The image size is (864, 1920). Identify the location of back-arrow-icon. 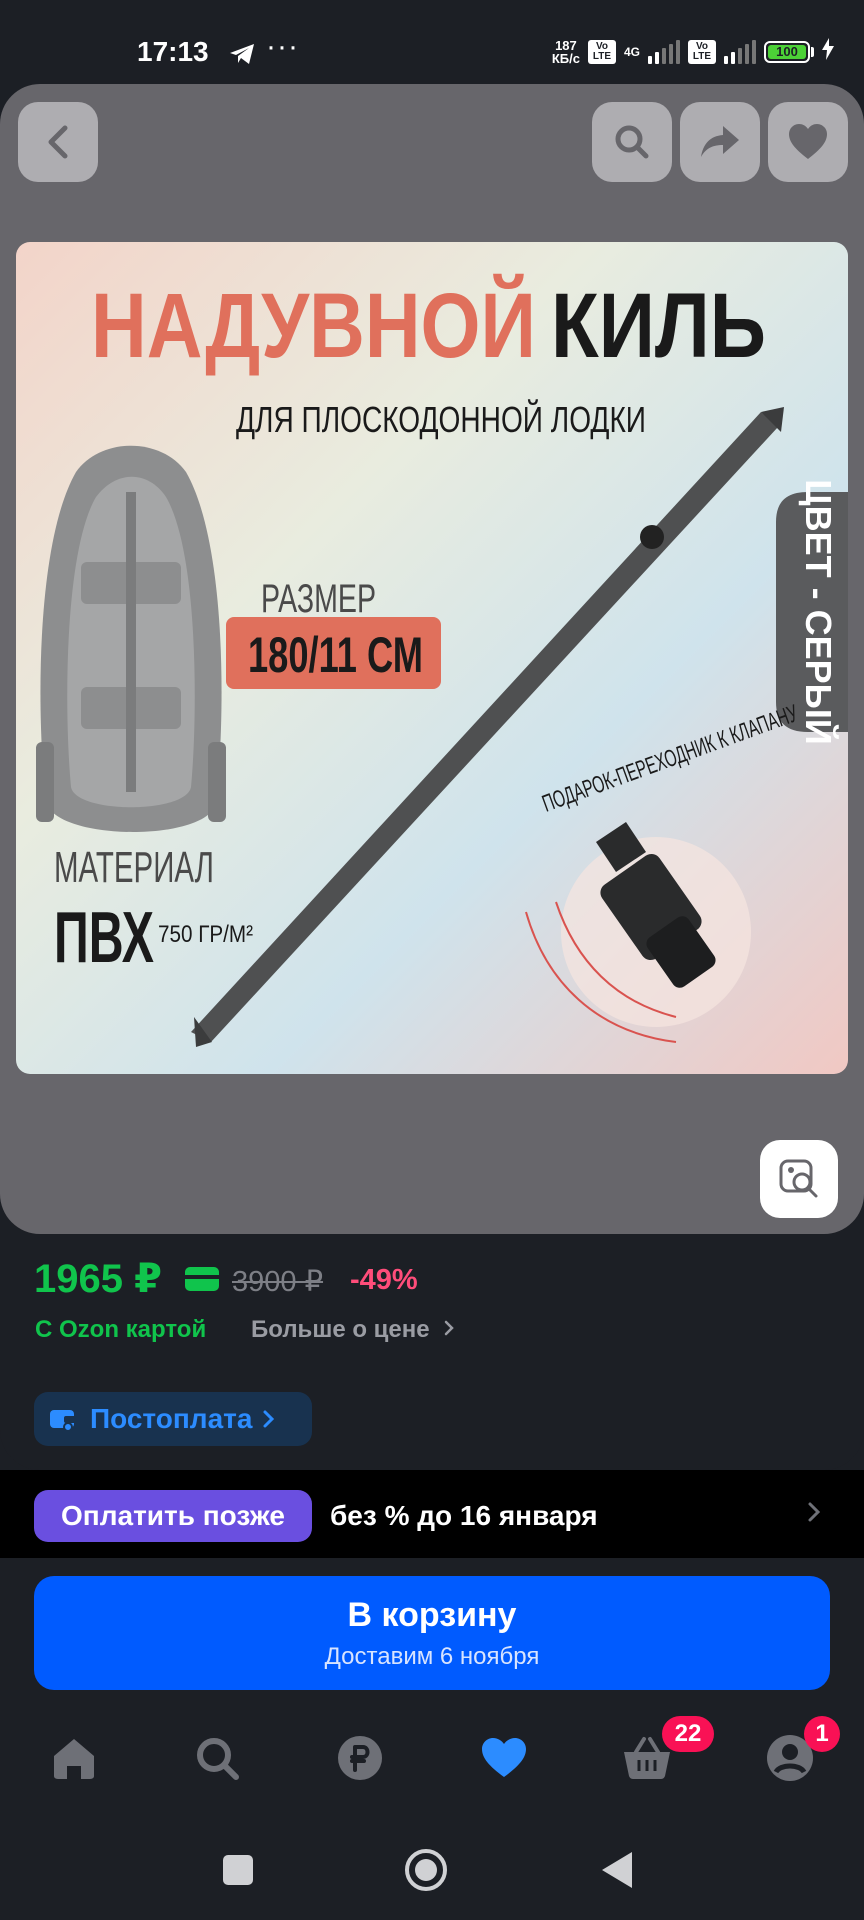
(58, 142).